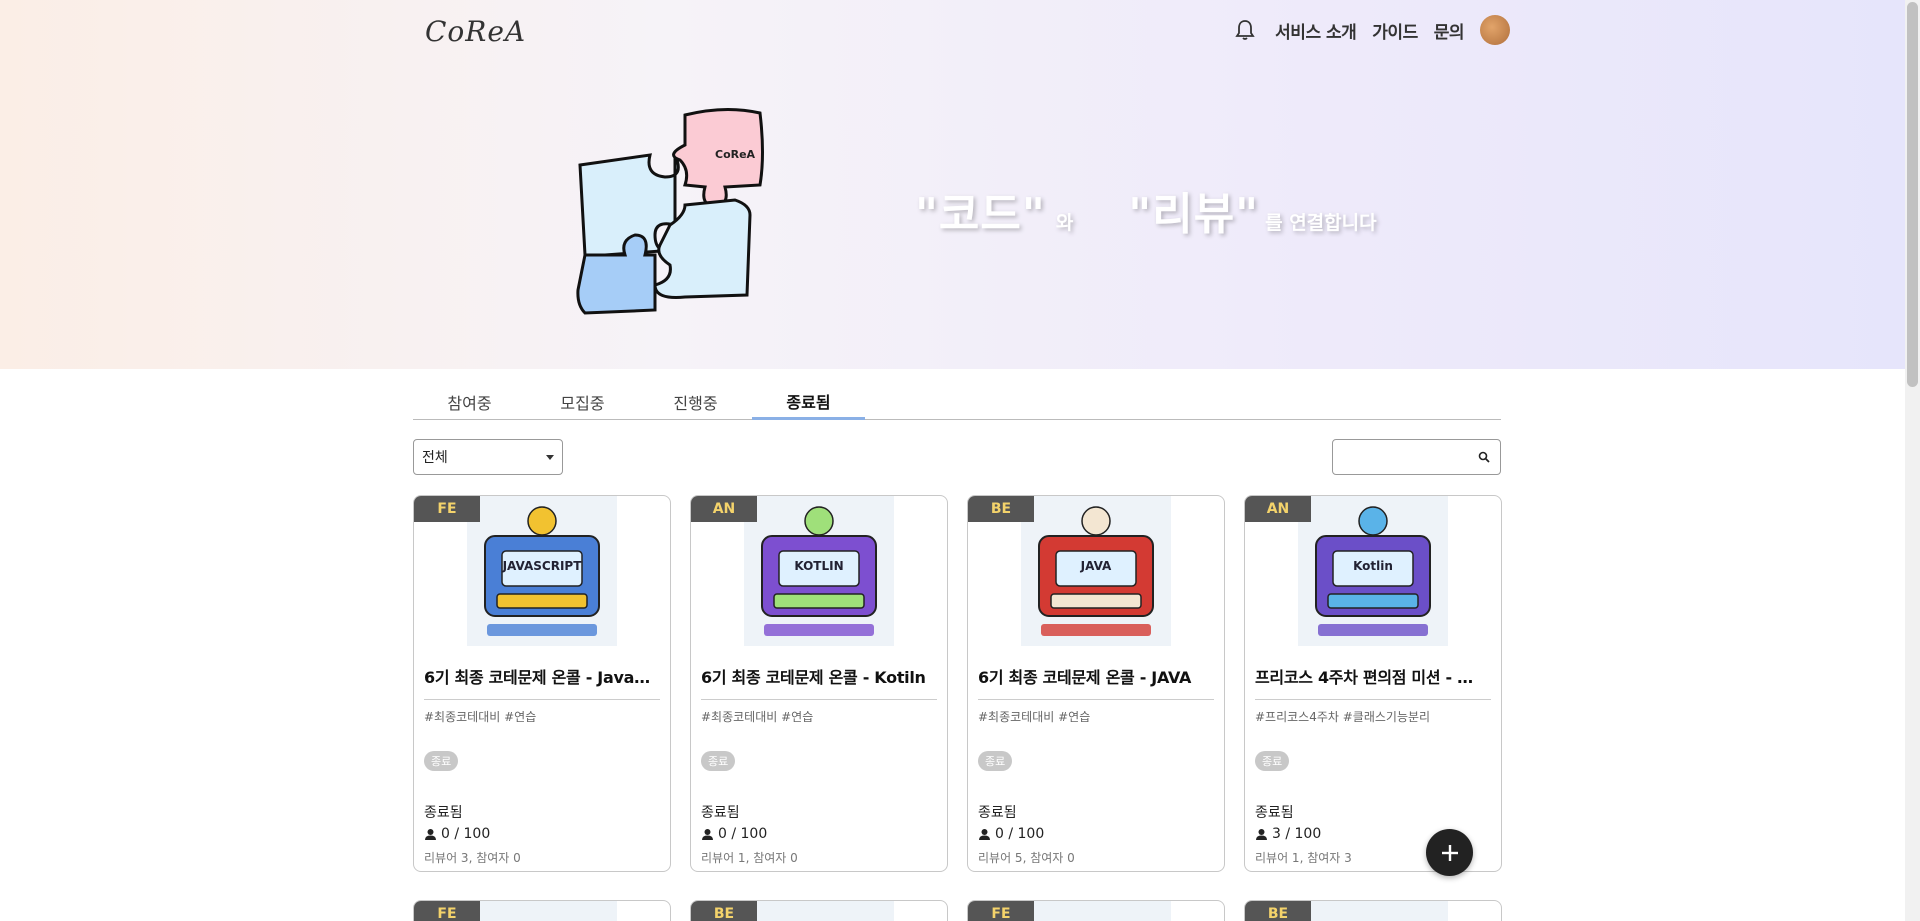 The width and height of the screenshot is (1920, 921). What do you see at coordinates (1912, 194) in the screenshot?
I see `scrollbar-thumb` at bounding box center [1912, 194].